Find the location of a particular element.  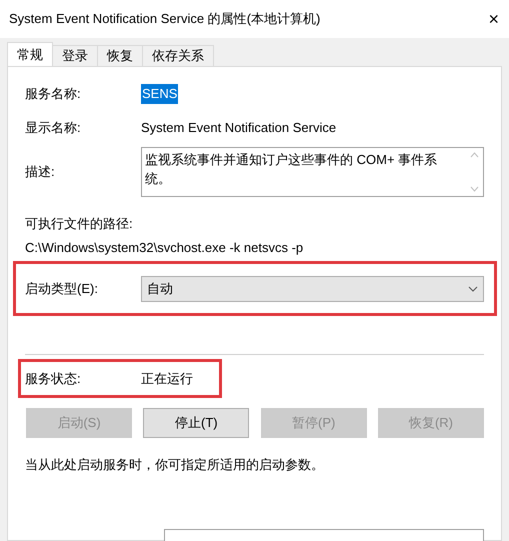

description-box: 监视系统事件并通知订户这些事件的 COM+ 事件系统。 is located at coordinates (312, 172).